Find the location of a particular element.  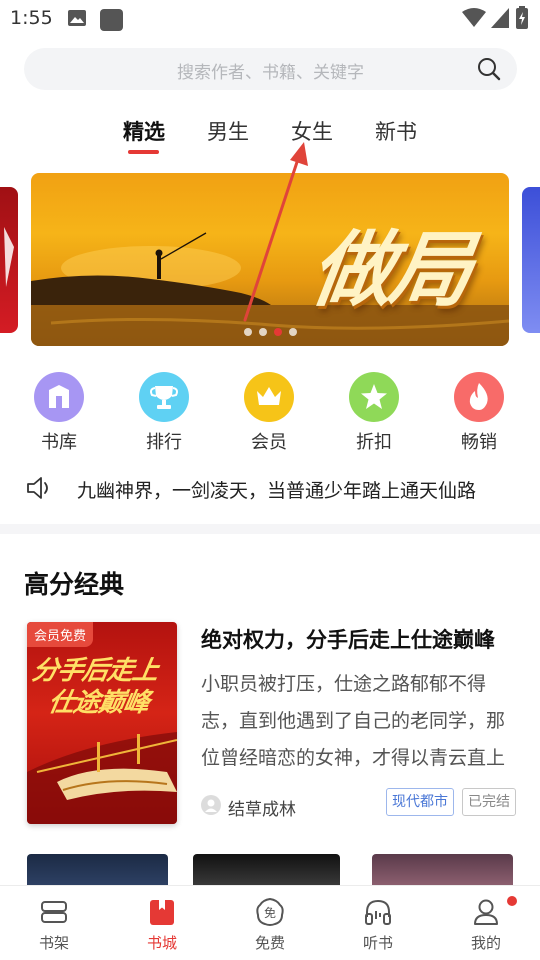

member-free-badge: 会员免费 is located at coordinates (60, 634).